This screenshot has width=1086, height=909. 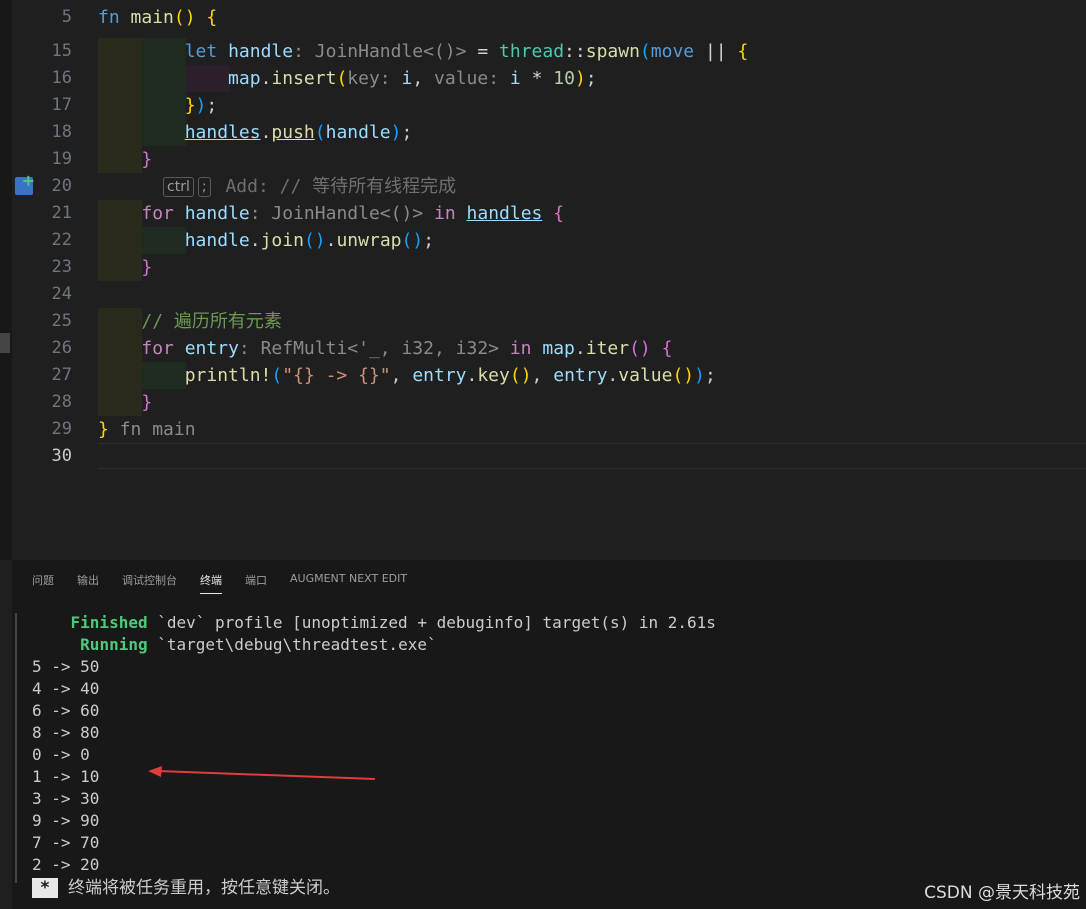 What do you see at coordinates (266, 775) in the screenshot?
I see `arrow-line` at bounding box center [266, 775].